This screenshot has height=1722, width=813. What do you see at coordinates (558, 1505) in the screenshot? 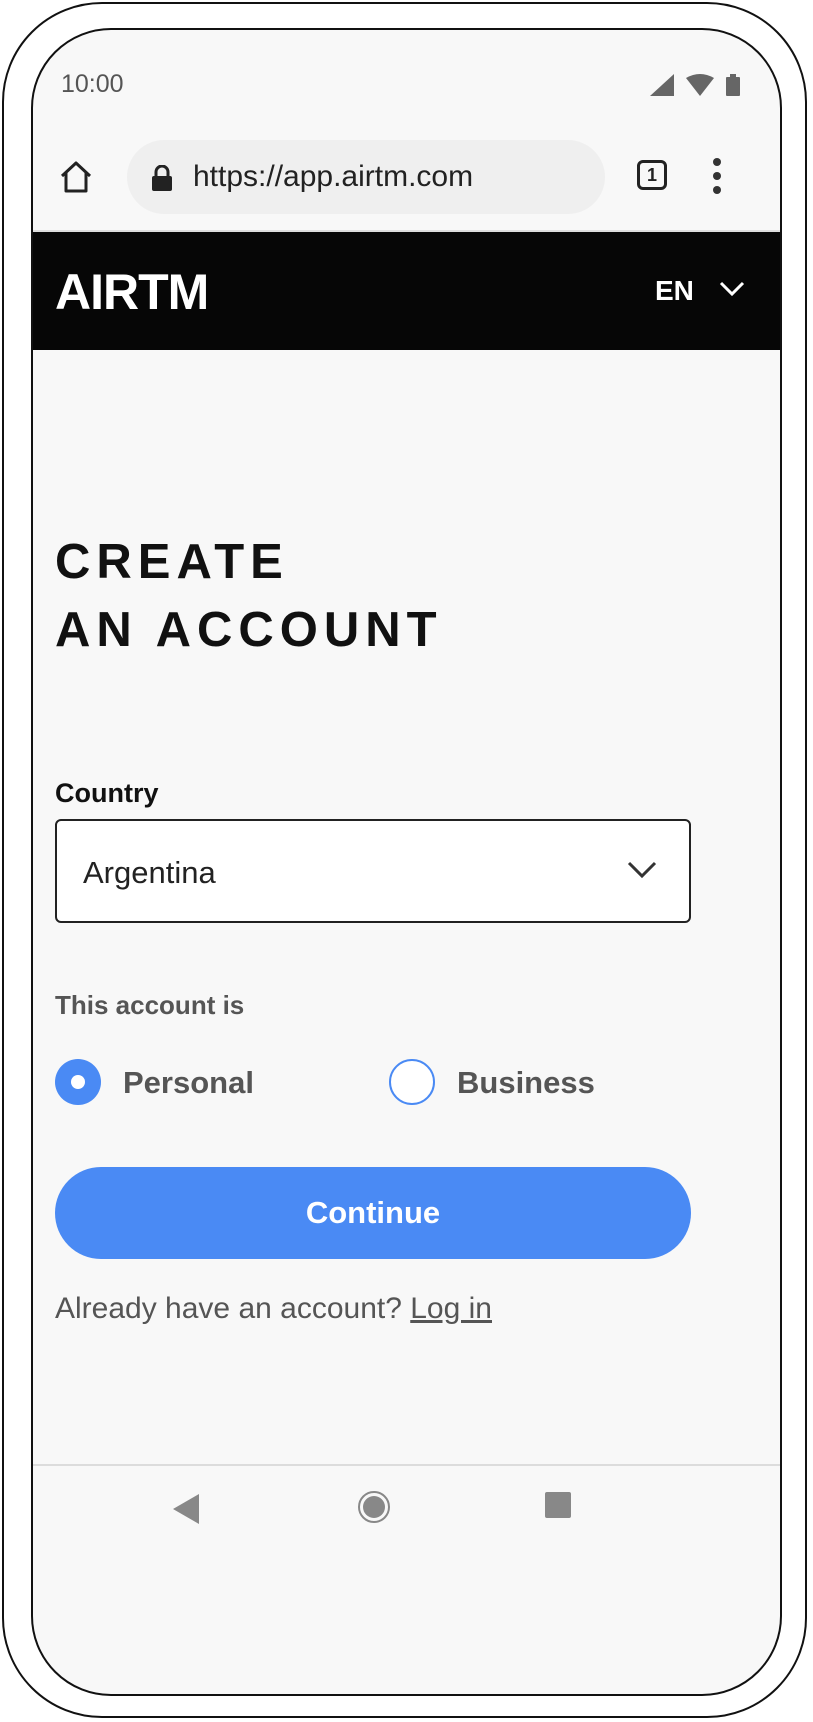
I see `recent-apps-icon` at bounding box center [558, 1505].